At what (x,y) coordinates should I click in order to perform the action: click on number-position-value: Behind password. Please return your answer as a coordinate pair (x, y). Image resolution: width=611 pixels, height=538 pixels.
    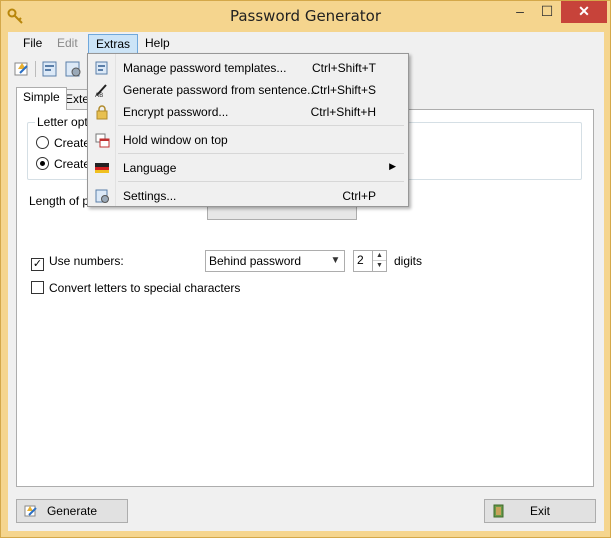
    Looking at the image, I should click on (255, 261).